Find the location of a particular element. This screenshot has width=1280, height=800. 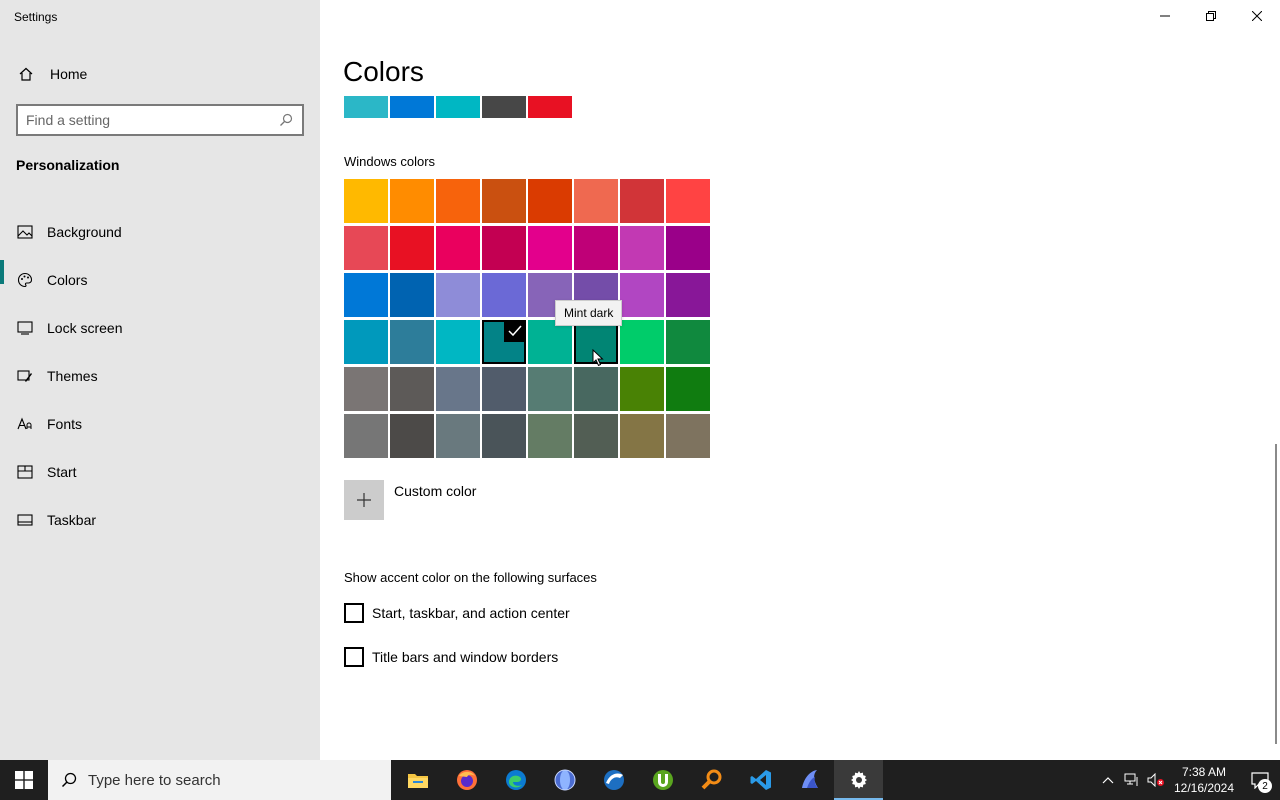

setting-search-input is located at coordinates (152, 120).